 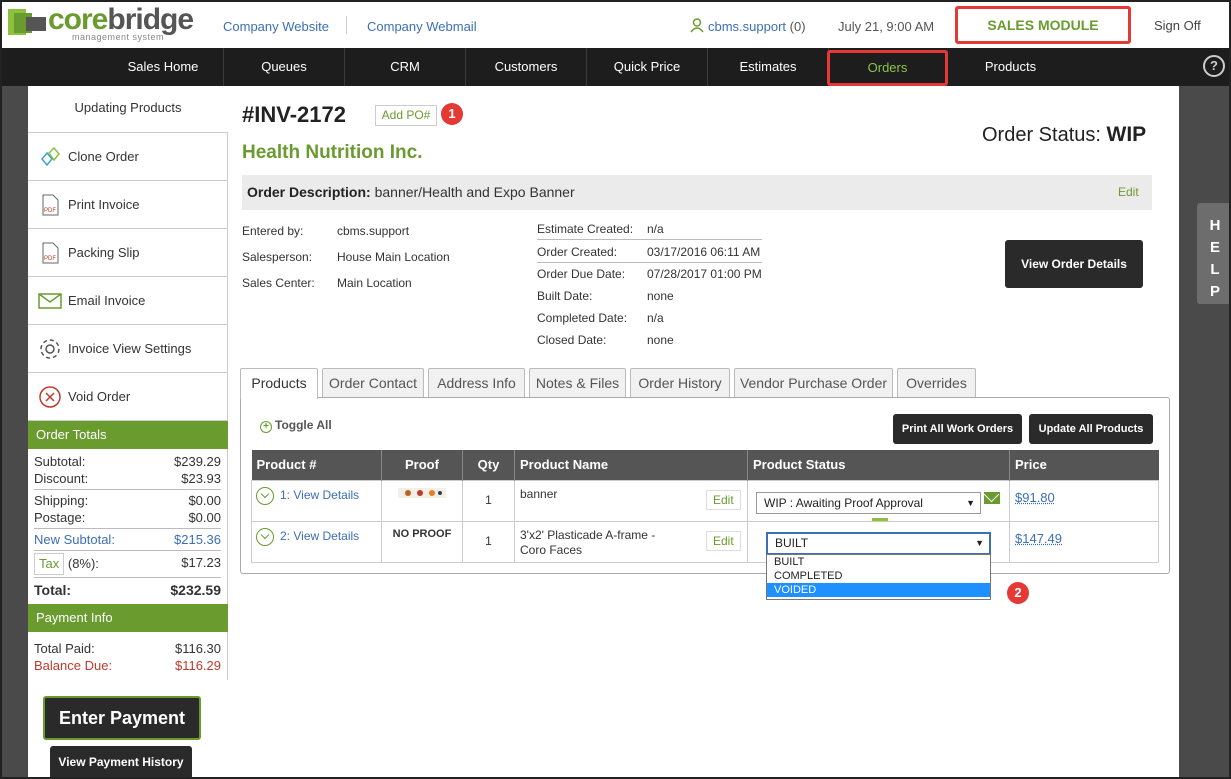 I want to click on user-icon, so click(x=697, y=25).